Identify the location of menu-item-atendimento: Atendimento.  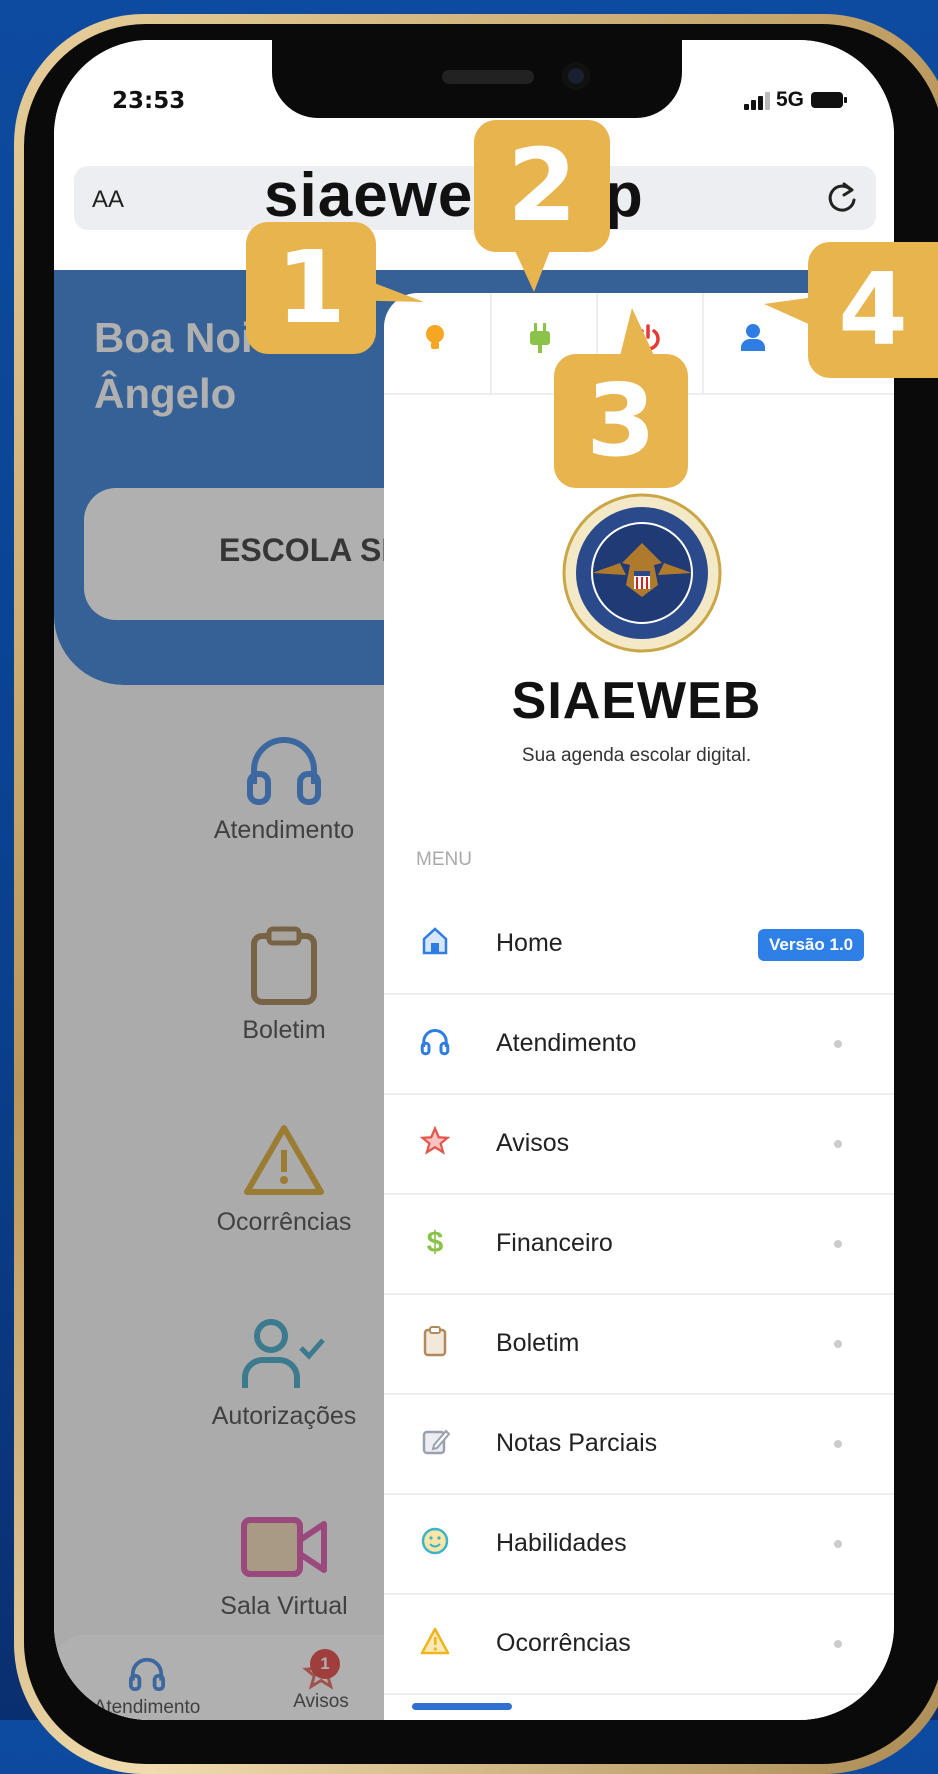
(639, 1044).